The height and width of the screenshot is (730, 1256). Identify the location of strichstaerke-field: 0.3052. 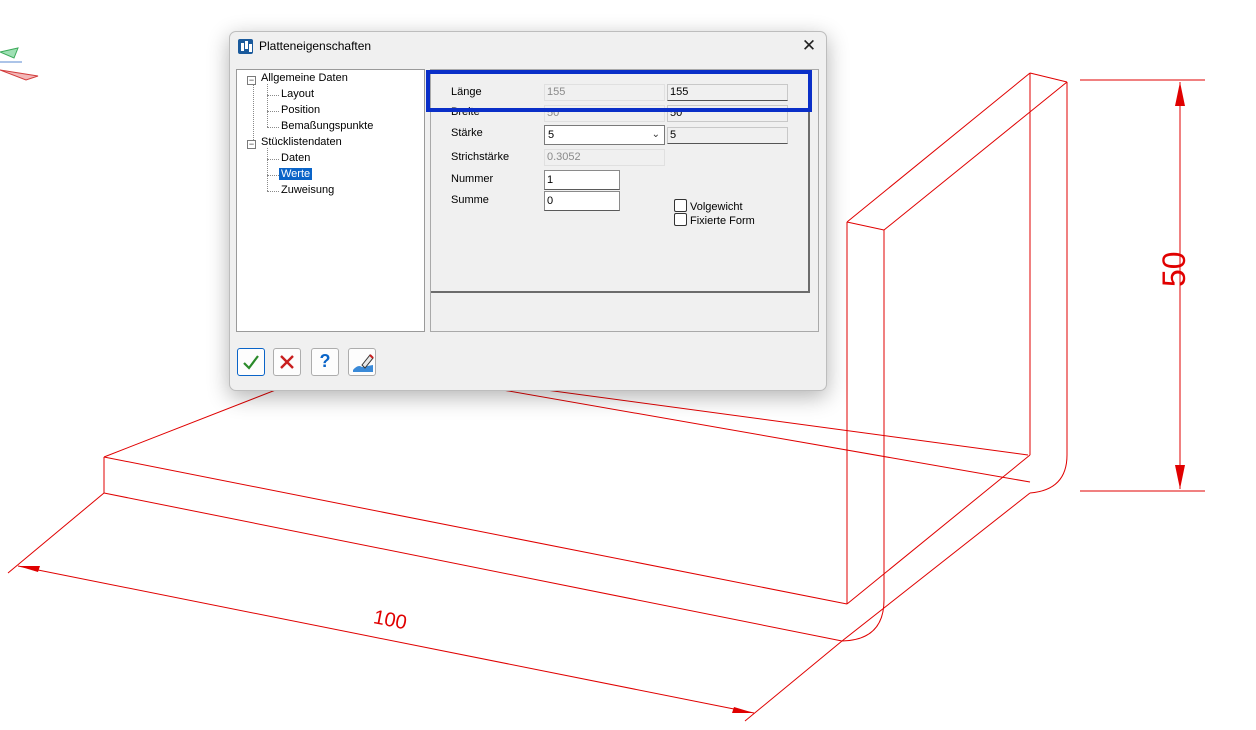
(604, 157).